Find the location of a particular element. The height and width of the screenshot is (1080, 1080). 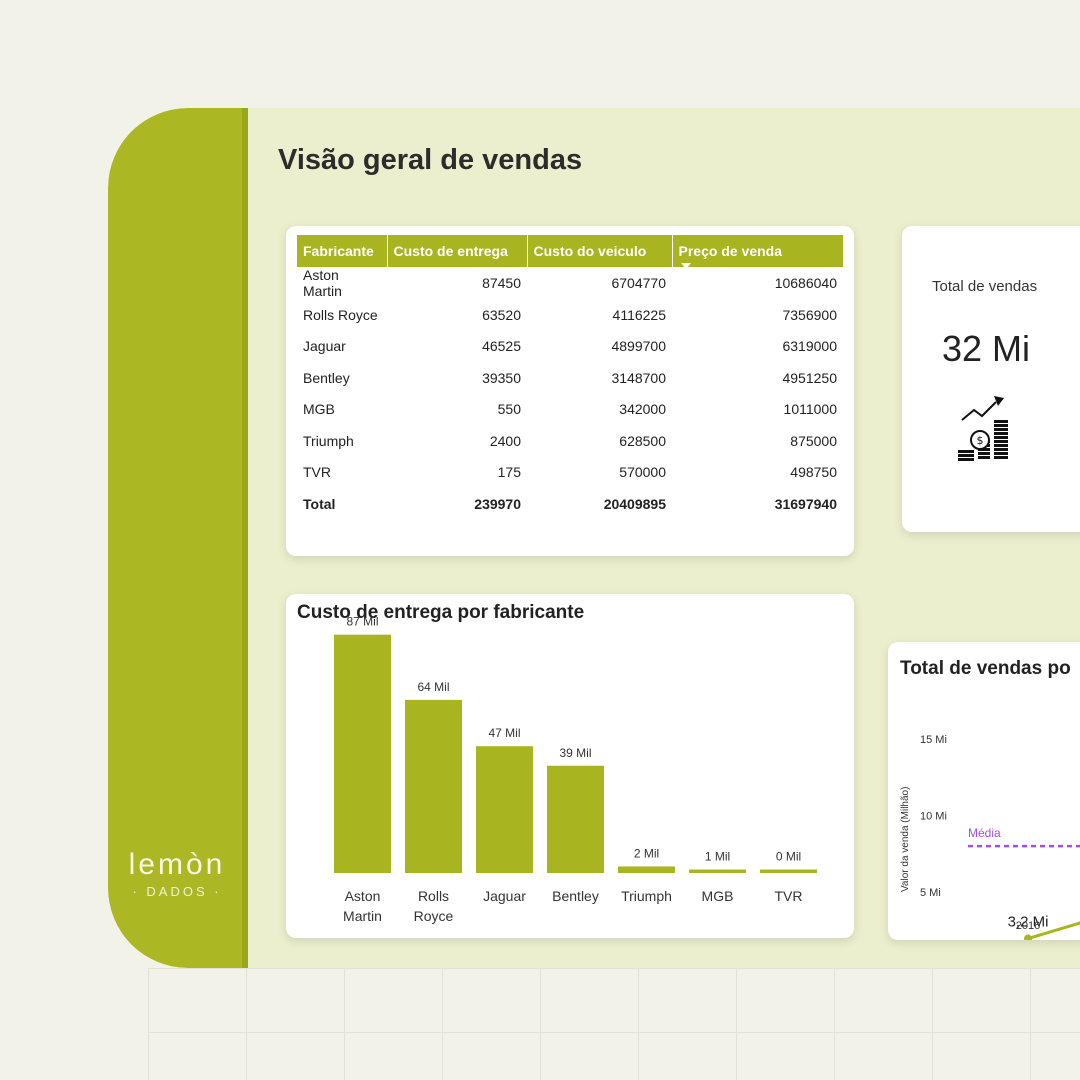

column-header-custo-entrega: Custo de entrega is located at coordinates (457, 251).